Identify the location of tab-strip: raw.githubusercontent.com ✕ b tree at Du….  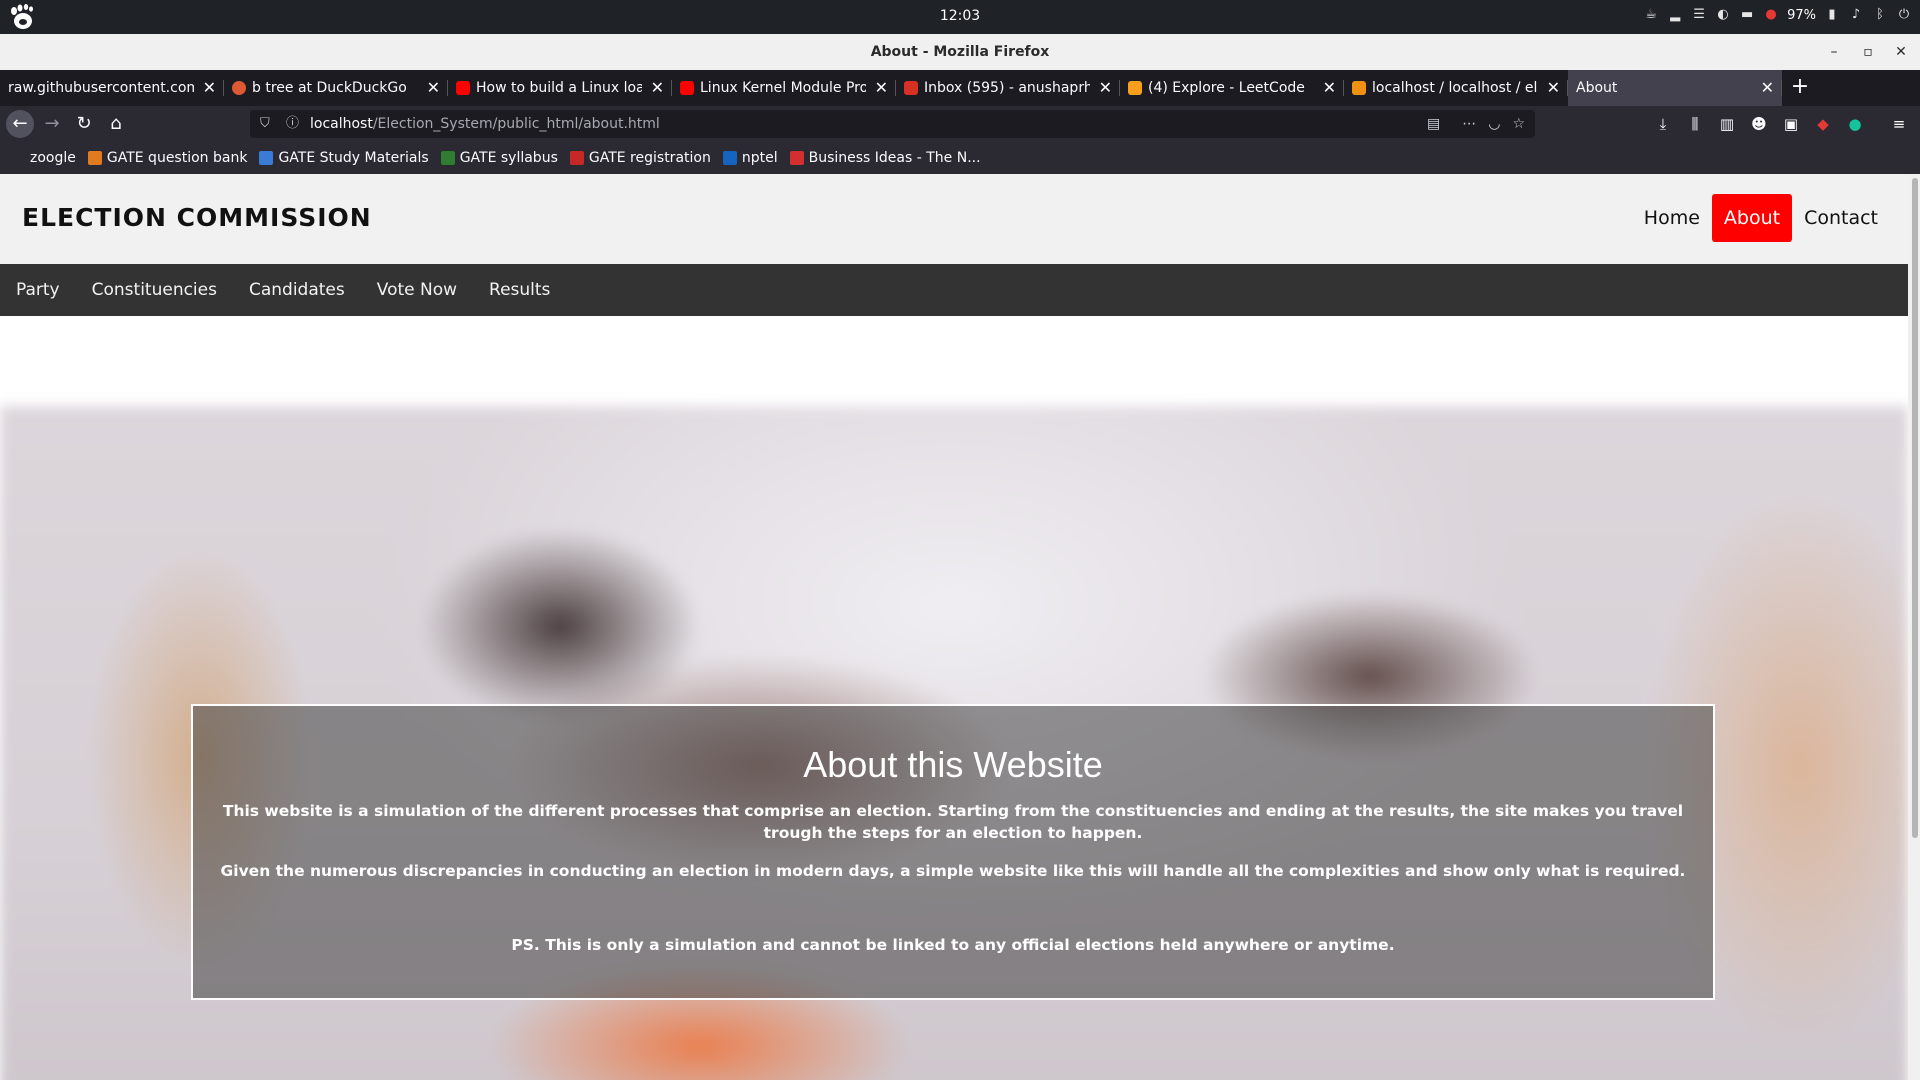
(960, 88).